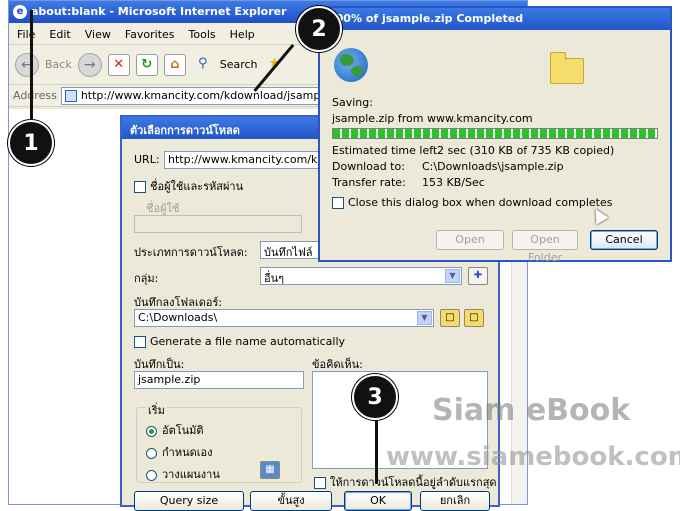 Image resolution: width=680 pixels, height=511 pixels. I want to click on forward-arrow-icon: →, so click(89, 64).